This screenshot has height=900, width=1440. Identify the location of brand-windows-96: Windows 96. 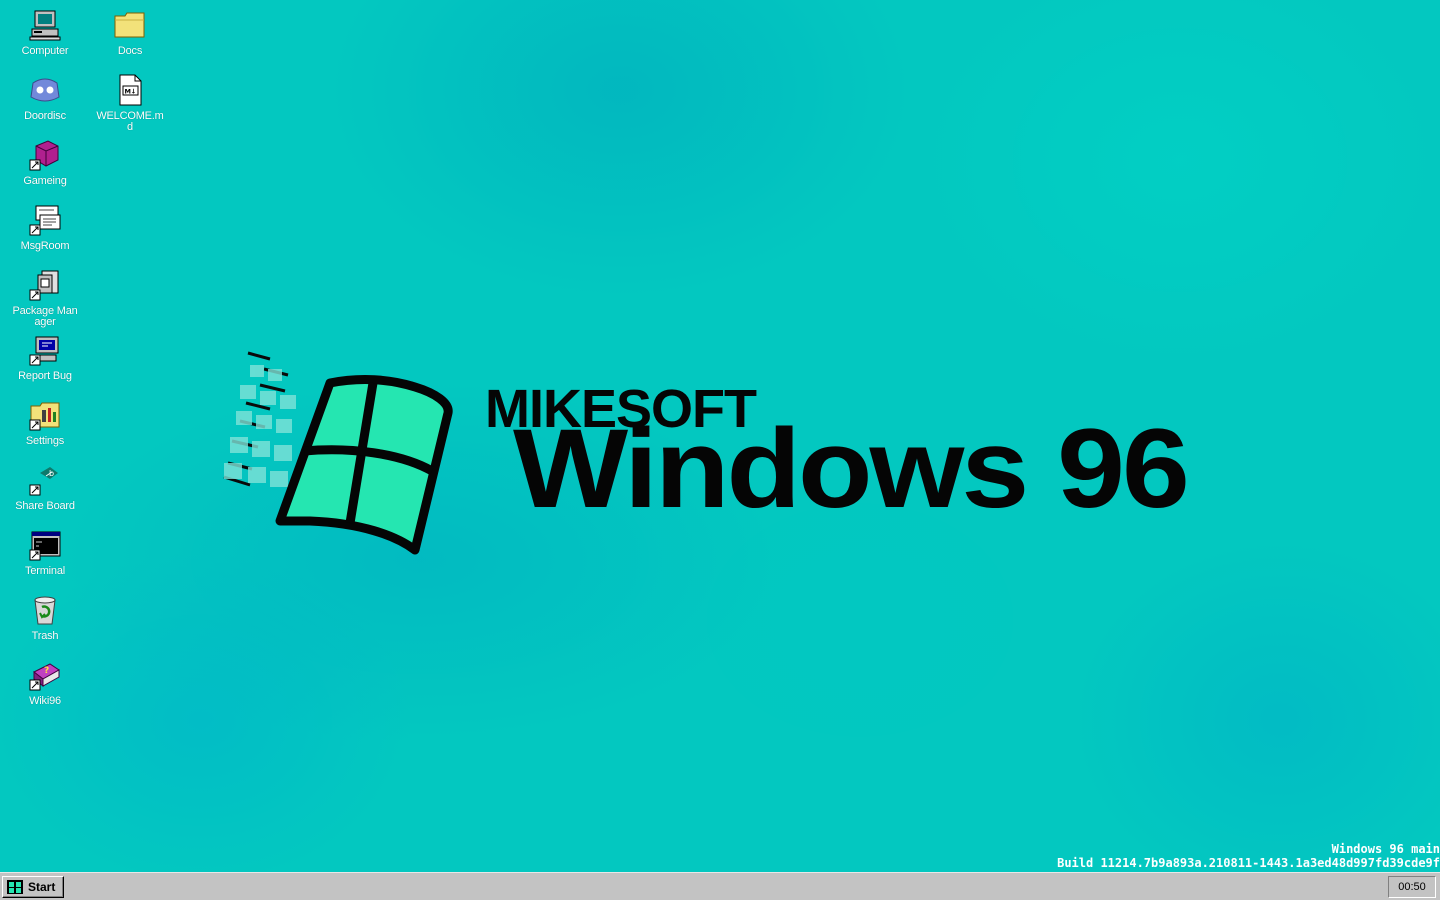
(851, 468).